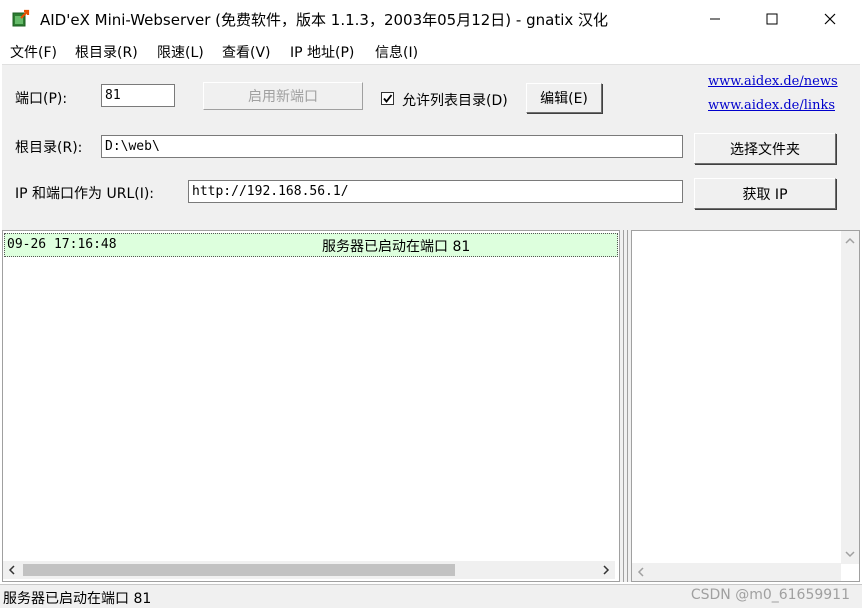  I want to click on maximize-button, so click(772, 19).